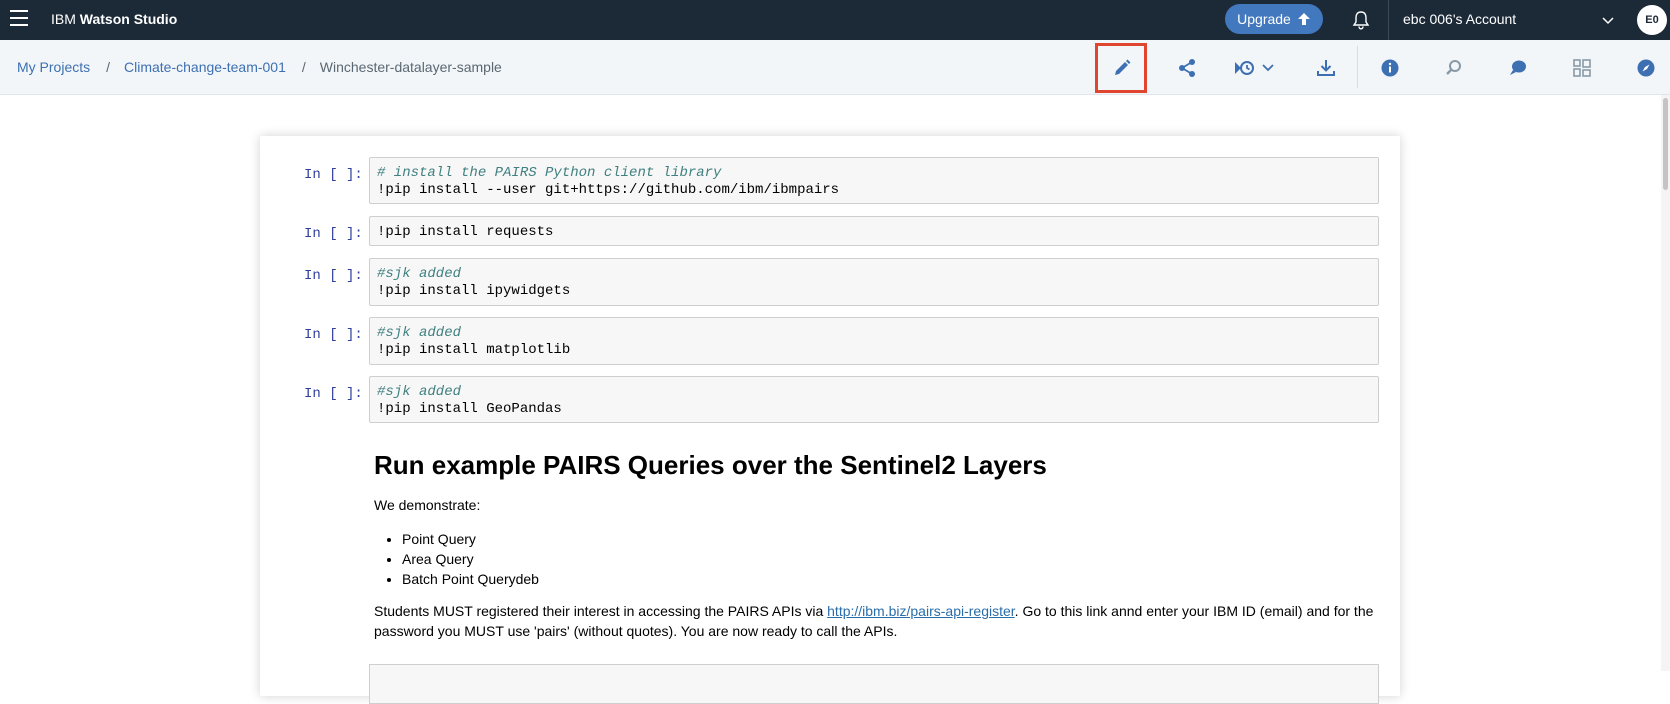  I want to click on share-icon, so click(1187, 68).